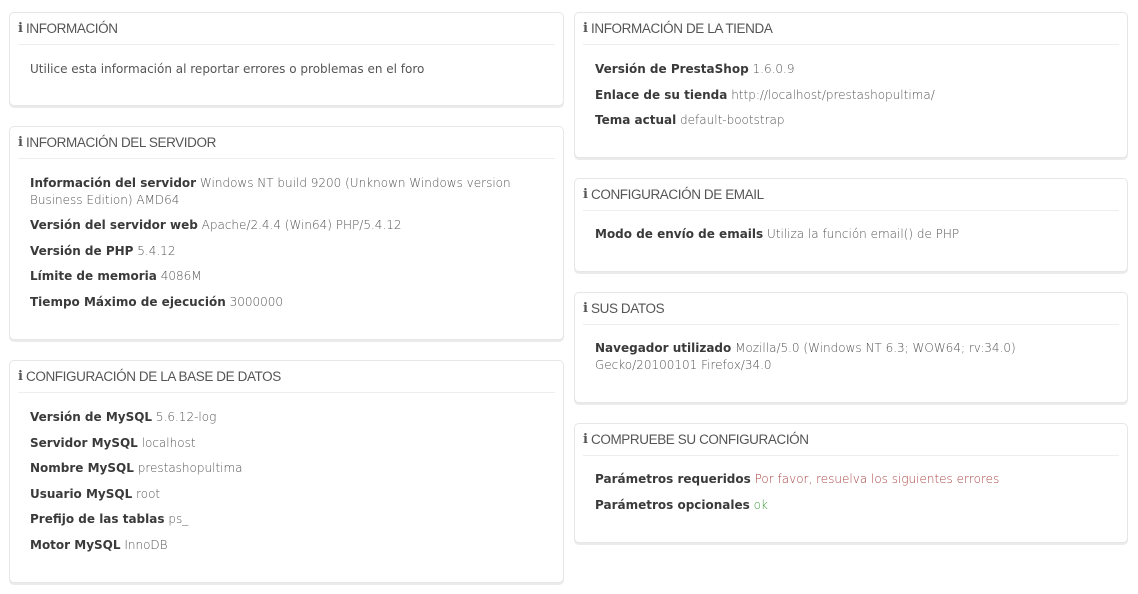 This screenshot has width=1138, height=594. Describe the element at coordinates (72, 28) in the screenshot. I see `panel-title: INFORMACIÓN` at that location.